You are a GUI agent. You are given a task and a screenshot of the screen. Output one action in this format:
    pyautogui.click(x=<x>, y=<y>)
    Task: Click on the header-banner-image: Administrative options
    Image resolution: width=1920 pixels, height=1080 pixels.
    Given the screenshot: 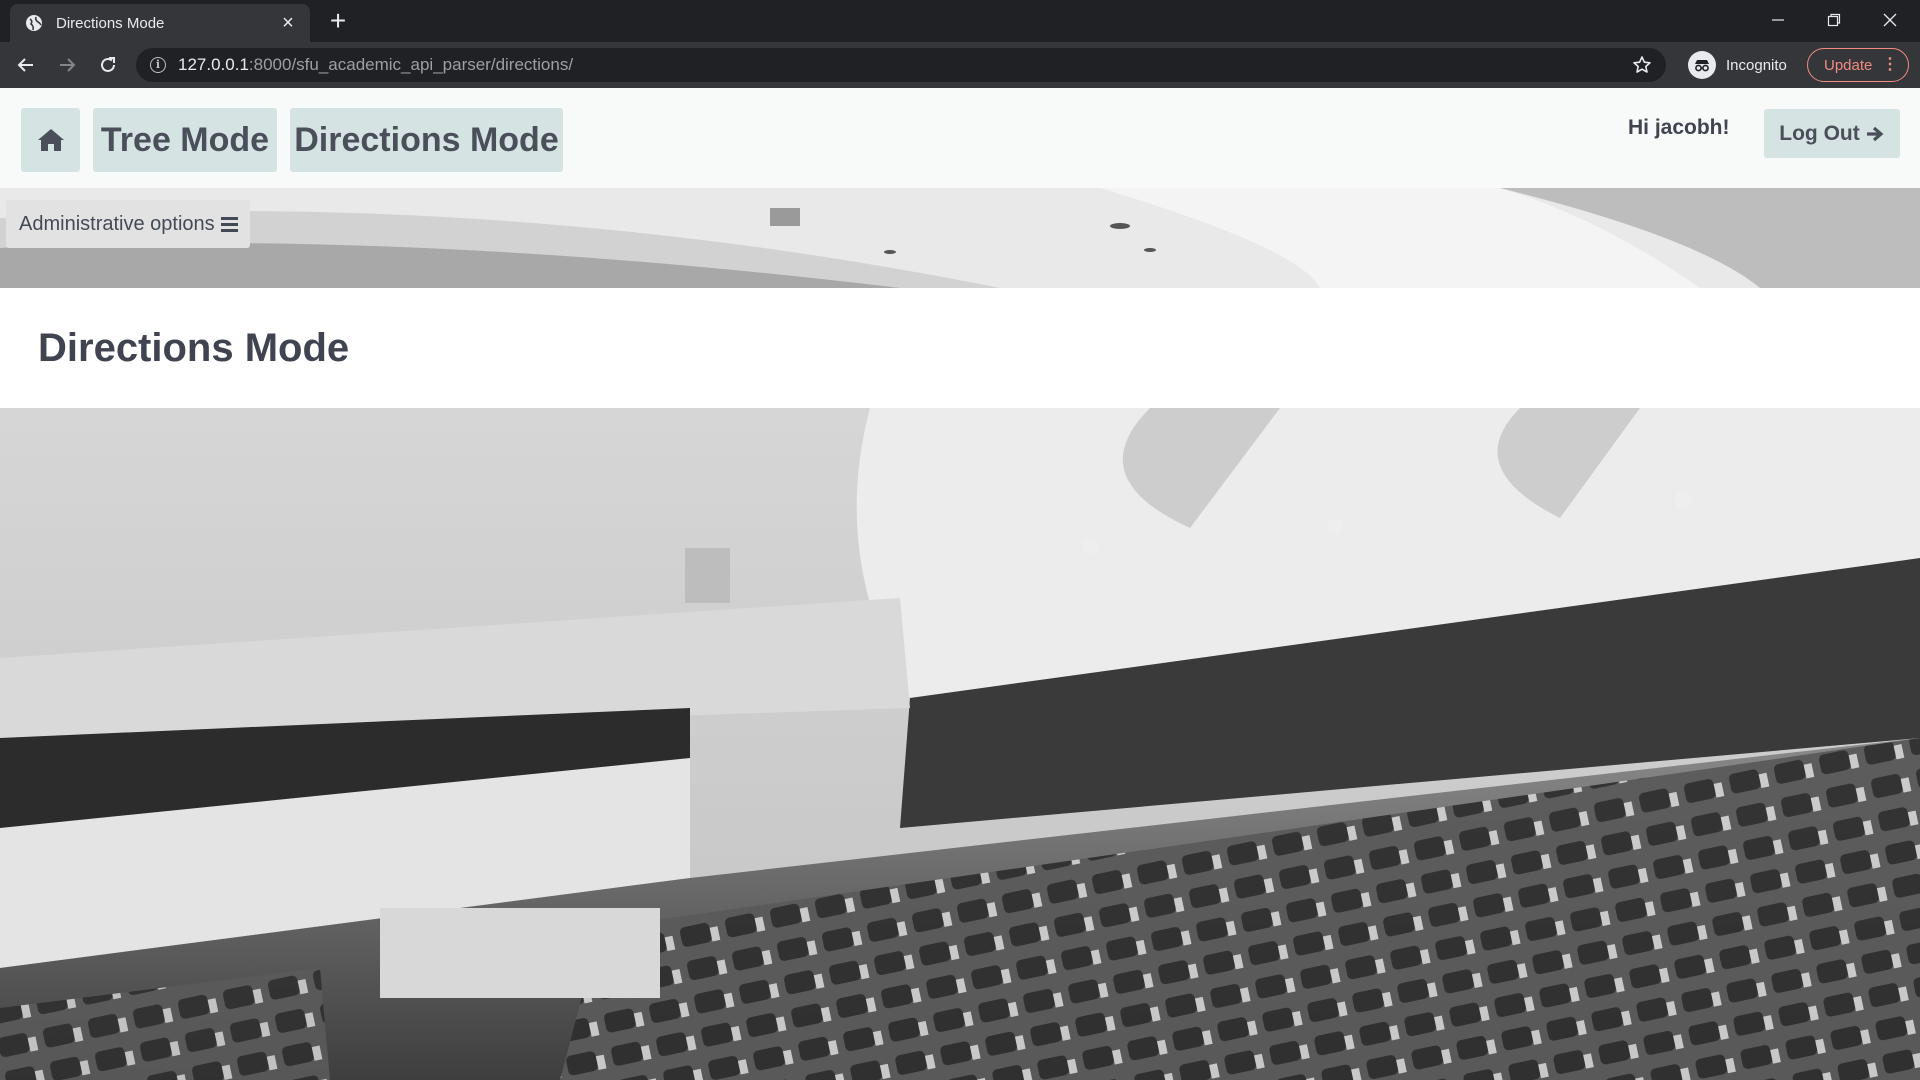 What is the action you would take?
    pyautogui.click(x=960, y=238)
    